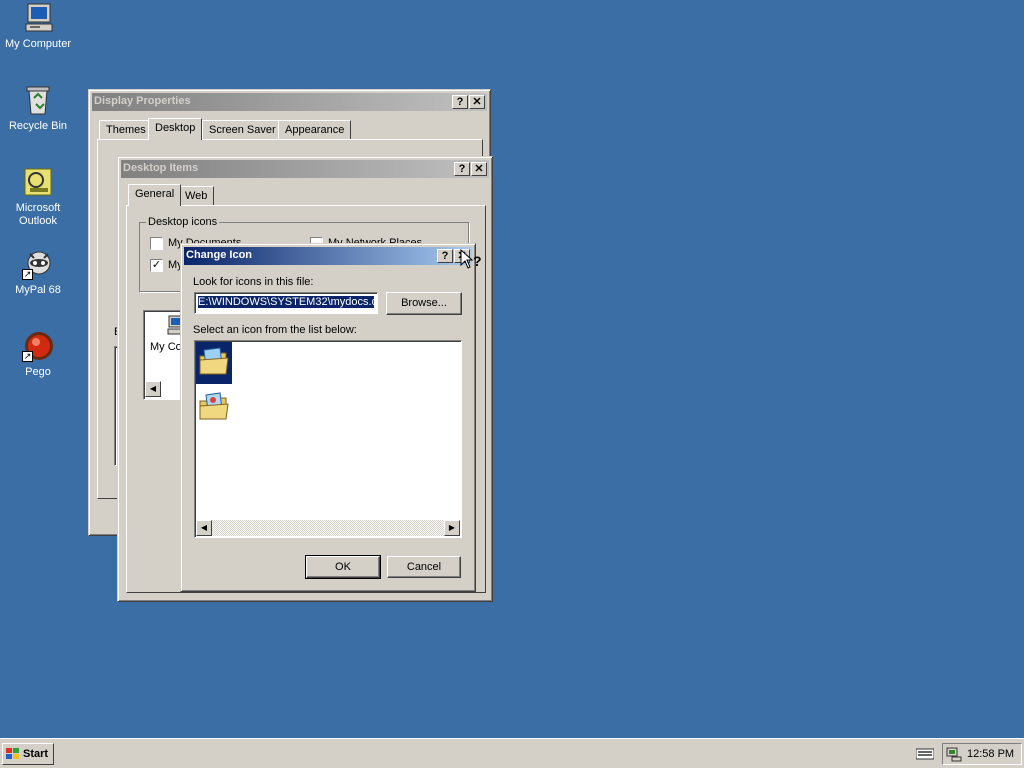  Describe the element at coordinates (990, 754) in the screenshot. I see `clock: 12:58 PM` at that location.